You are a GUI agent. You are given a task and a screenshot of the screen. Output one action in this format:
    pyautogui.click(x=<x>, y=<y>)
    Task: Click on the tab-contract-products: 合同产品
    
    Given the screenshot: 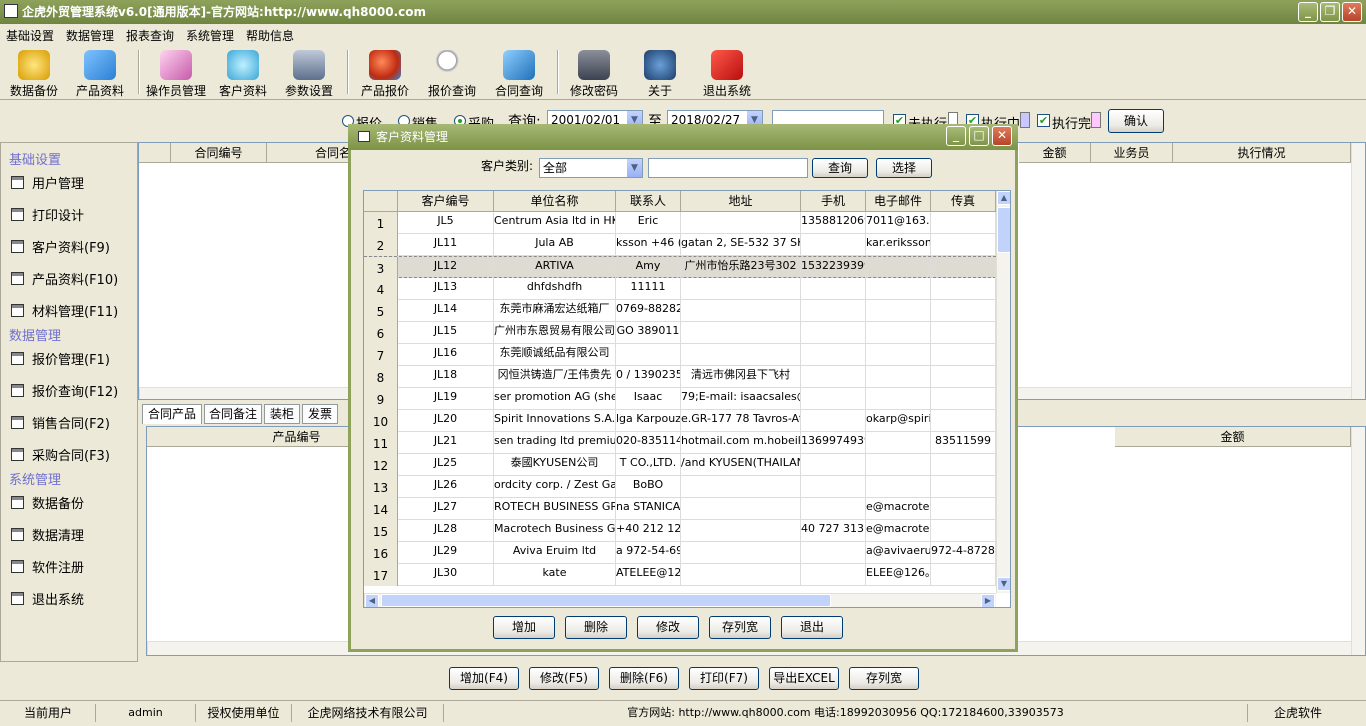 What is the action you would take?
    pyautogui.click(x=172, y=414)
    